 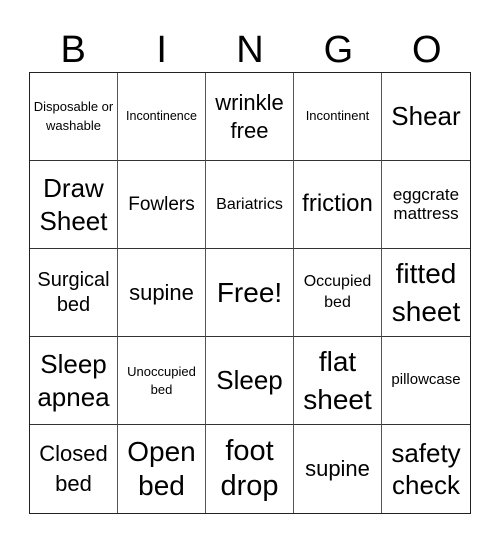 What do you see at coordinates (74, 469) in the screenshot?
I see `bingo-cell: Closed bed` at bounding box center [74, 469].